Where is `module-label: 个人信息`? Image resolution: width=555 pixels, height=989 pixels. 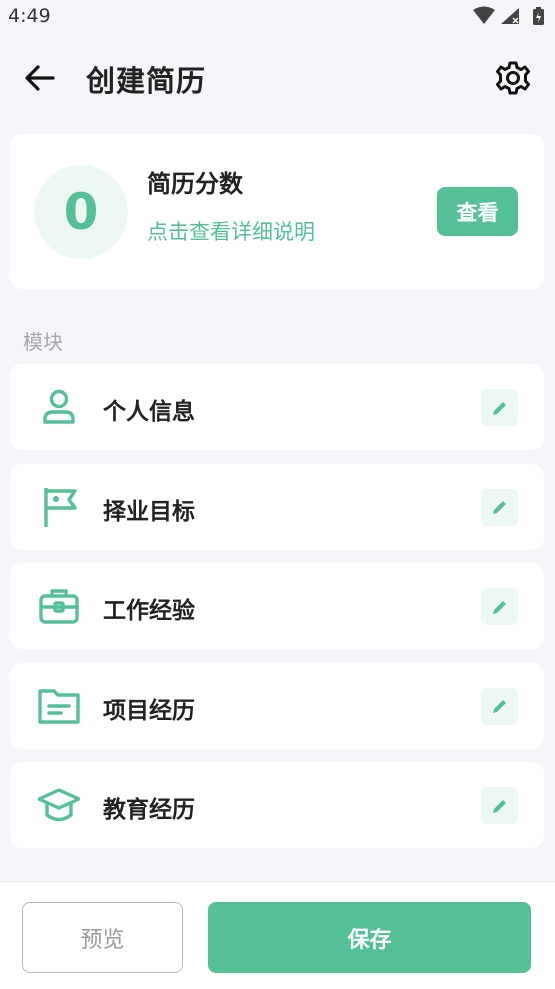
module-label: 个人信息 is located at coordinates (149, 412).